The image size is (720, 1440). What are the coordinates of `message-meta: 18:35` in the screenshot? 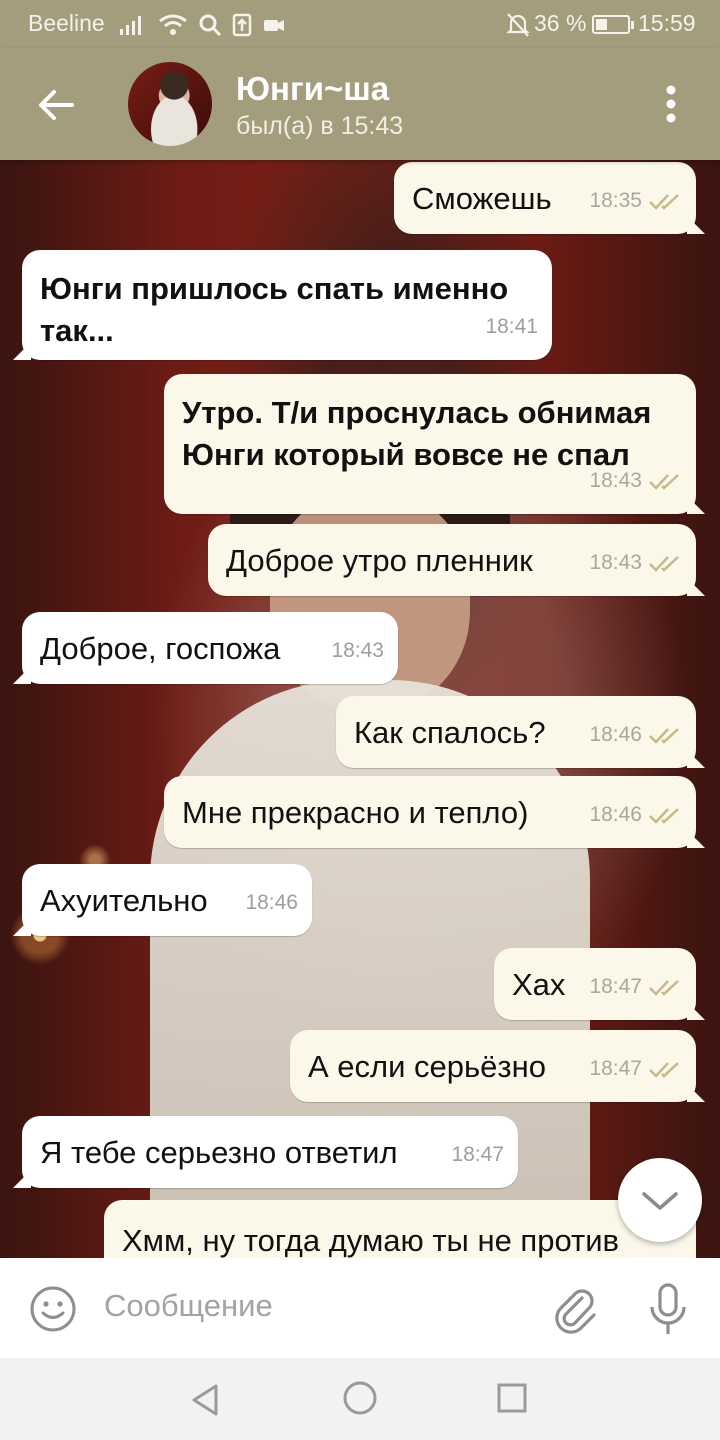 It's located at (635, 201).